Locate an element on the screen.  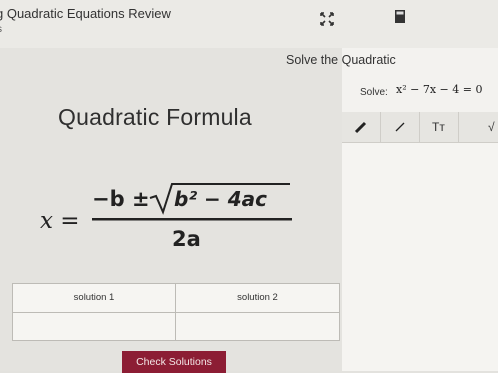
solve-heading: Solve the Quadratic is located at coordinates (341, 60).